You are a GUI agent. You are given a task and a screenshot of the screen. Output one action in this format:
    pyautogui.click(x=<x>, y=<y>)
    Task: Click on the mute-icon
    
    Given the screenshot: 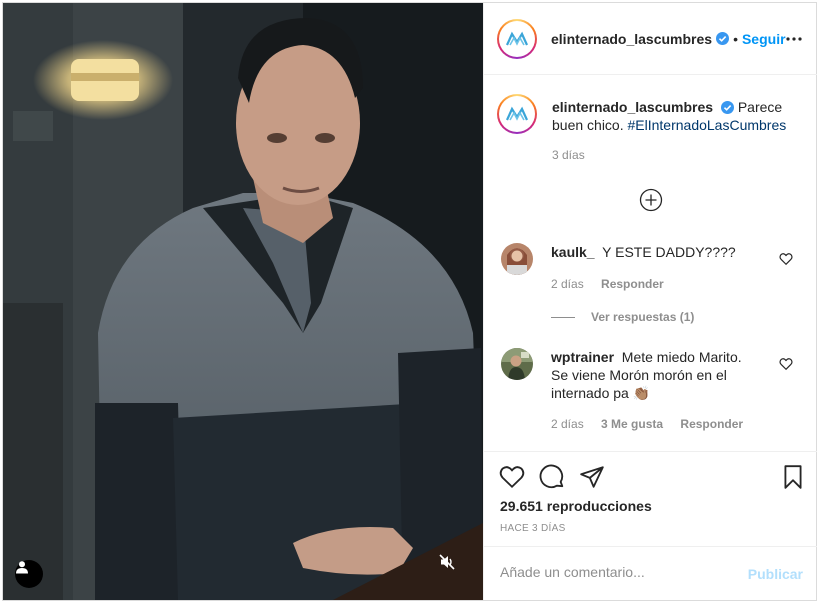 What is the action you would take?
    pyautogui.click(x=447, y=562)
    